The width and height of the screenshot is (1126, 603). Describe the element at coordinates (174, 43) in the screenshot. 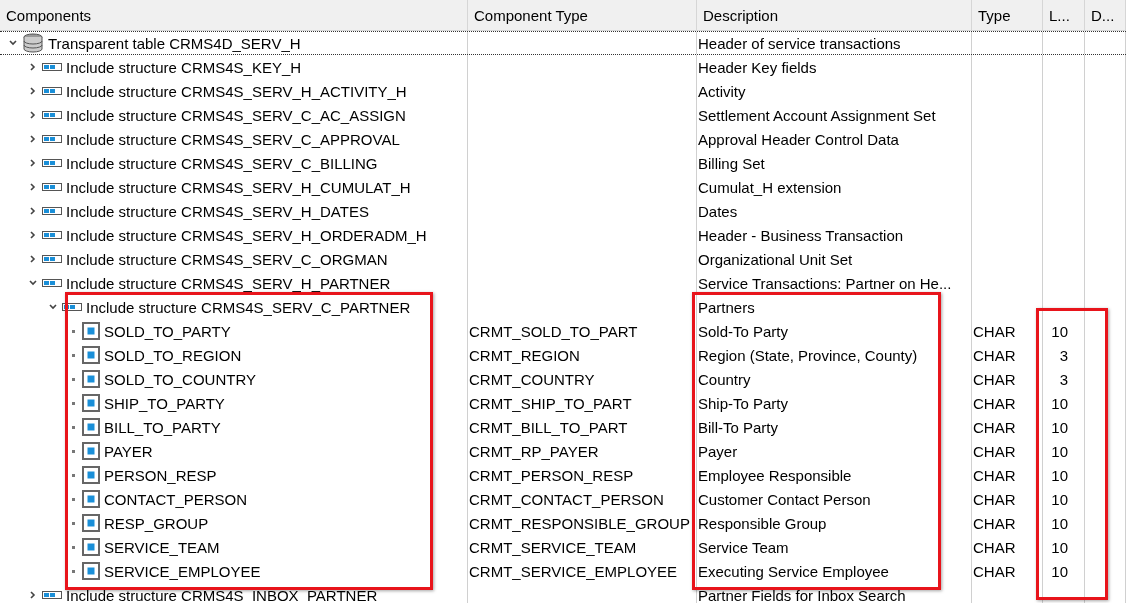

I see `component-name: Transparent table CRMS4D_SERV_H` at that location.